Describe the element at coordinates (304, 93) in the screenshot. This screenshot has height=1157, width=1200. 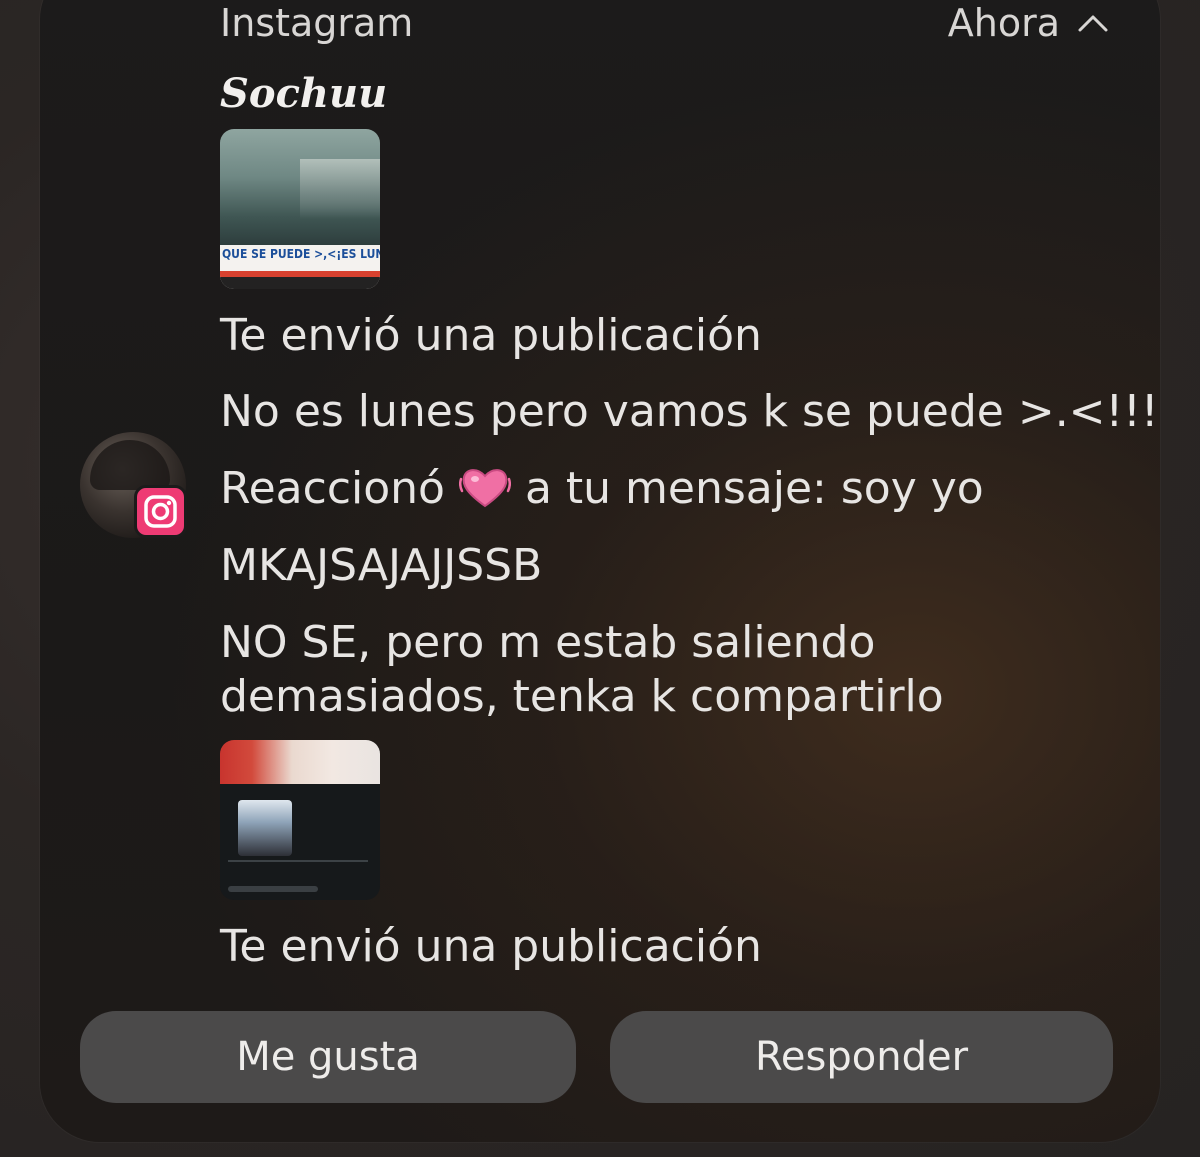
I see `sender-name: Sochuu` at that location.